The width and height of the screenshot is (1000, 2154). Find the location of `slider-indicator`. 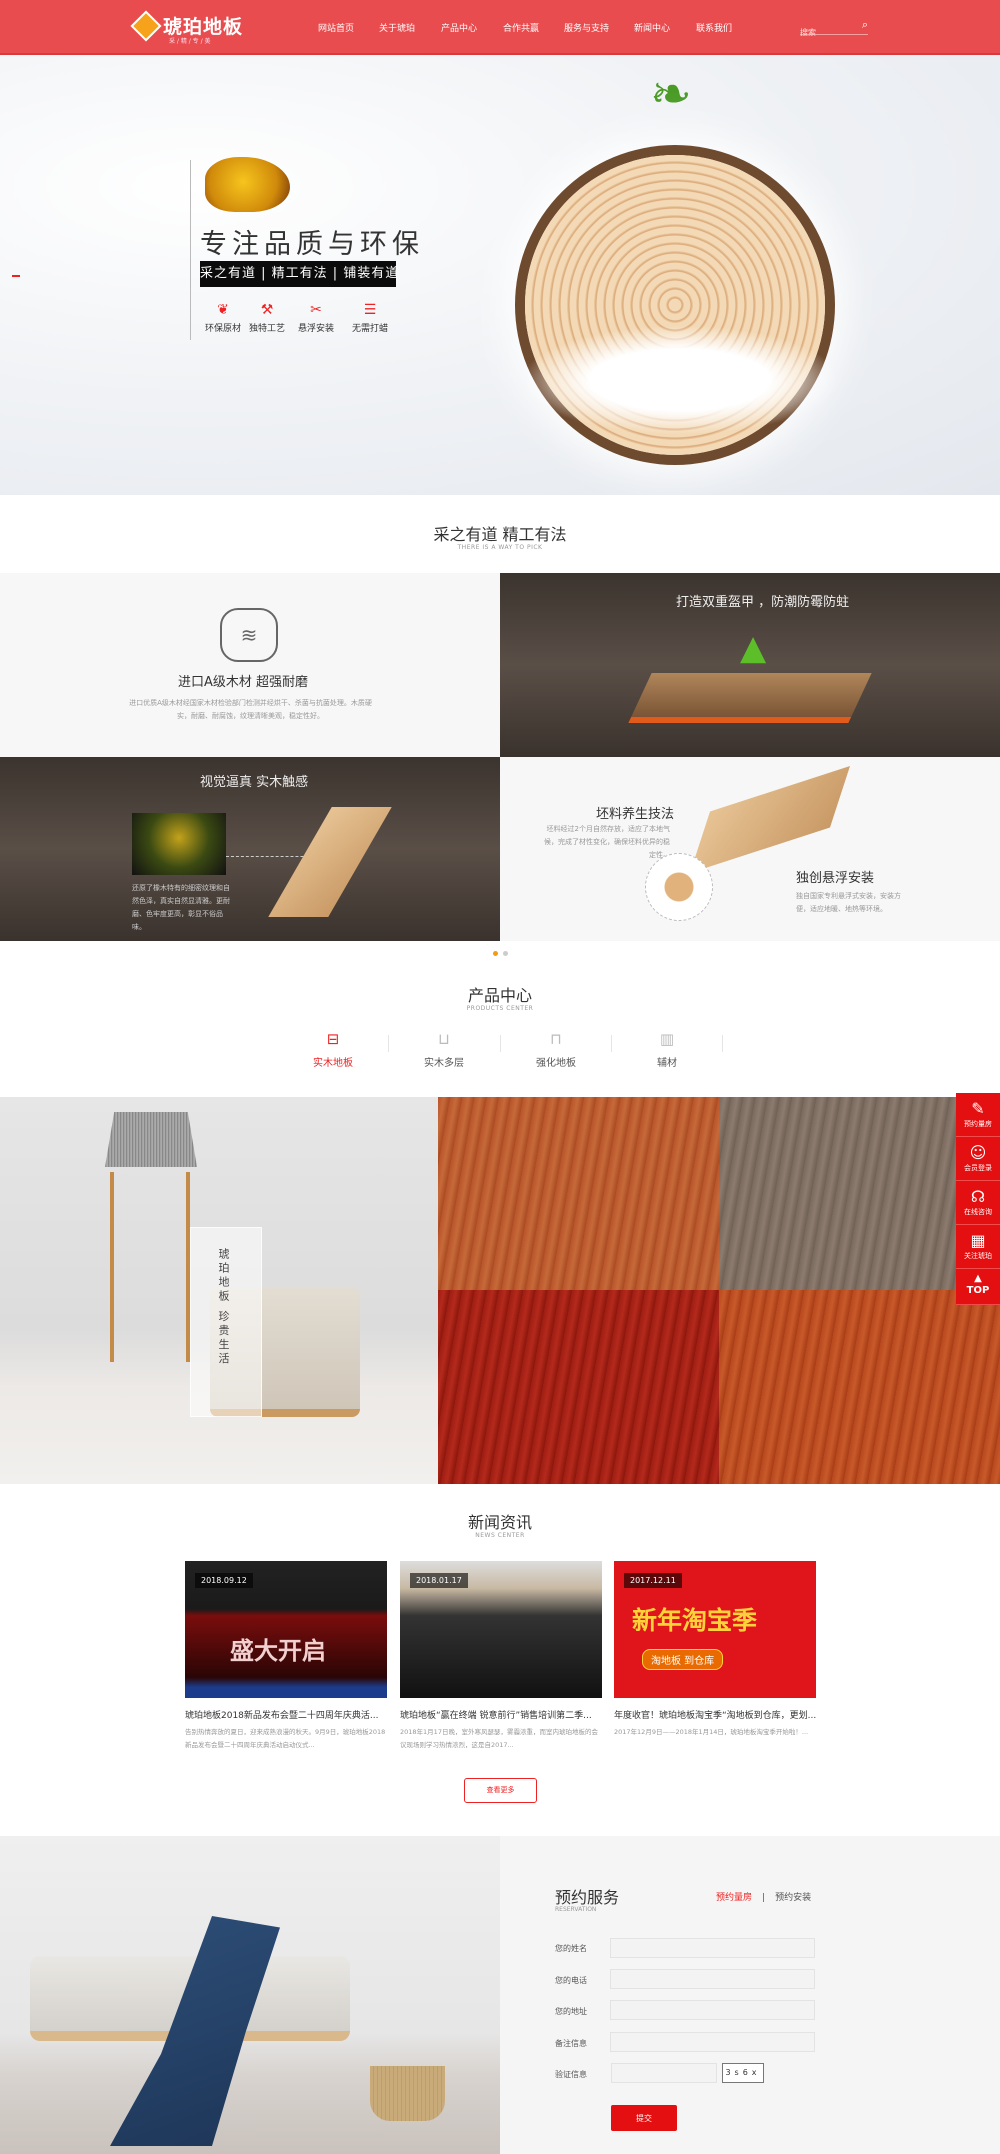

slider-indicator is located at coordinates (16, 276).